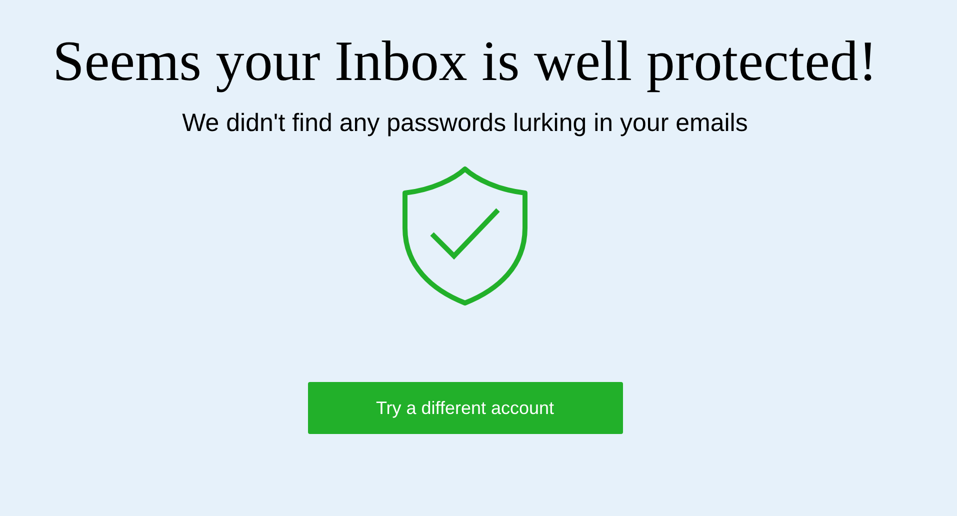  I want to click on page-heading: Seems your Inbox is well protected!, so click(465, 62).